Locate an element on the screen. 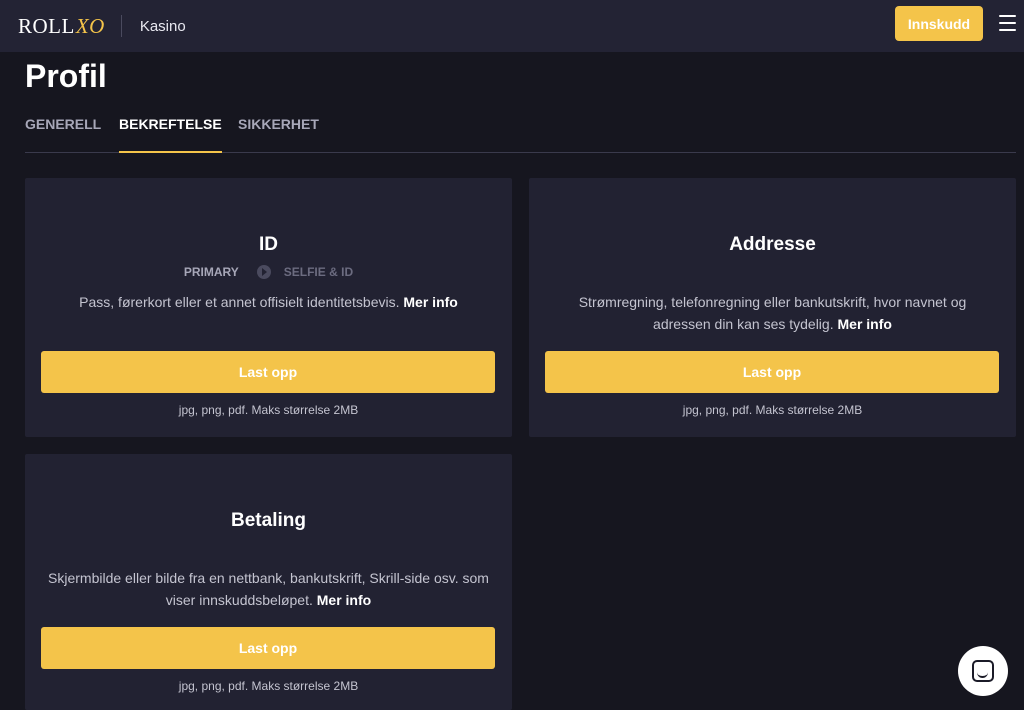  tab-verification: BEKREFTELSE is located at coordinates (170, 134).